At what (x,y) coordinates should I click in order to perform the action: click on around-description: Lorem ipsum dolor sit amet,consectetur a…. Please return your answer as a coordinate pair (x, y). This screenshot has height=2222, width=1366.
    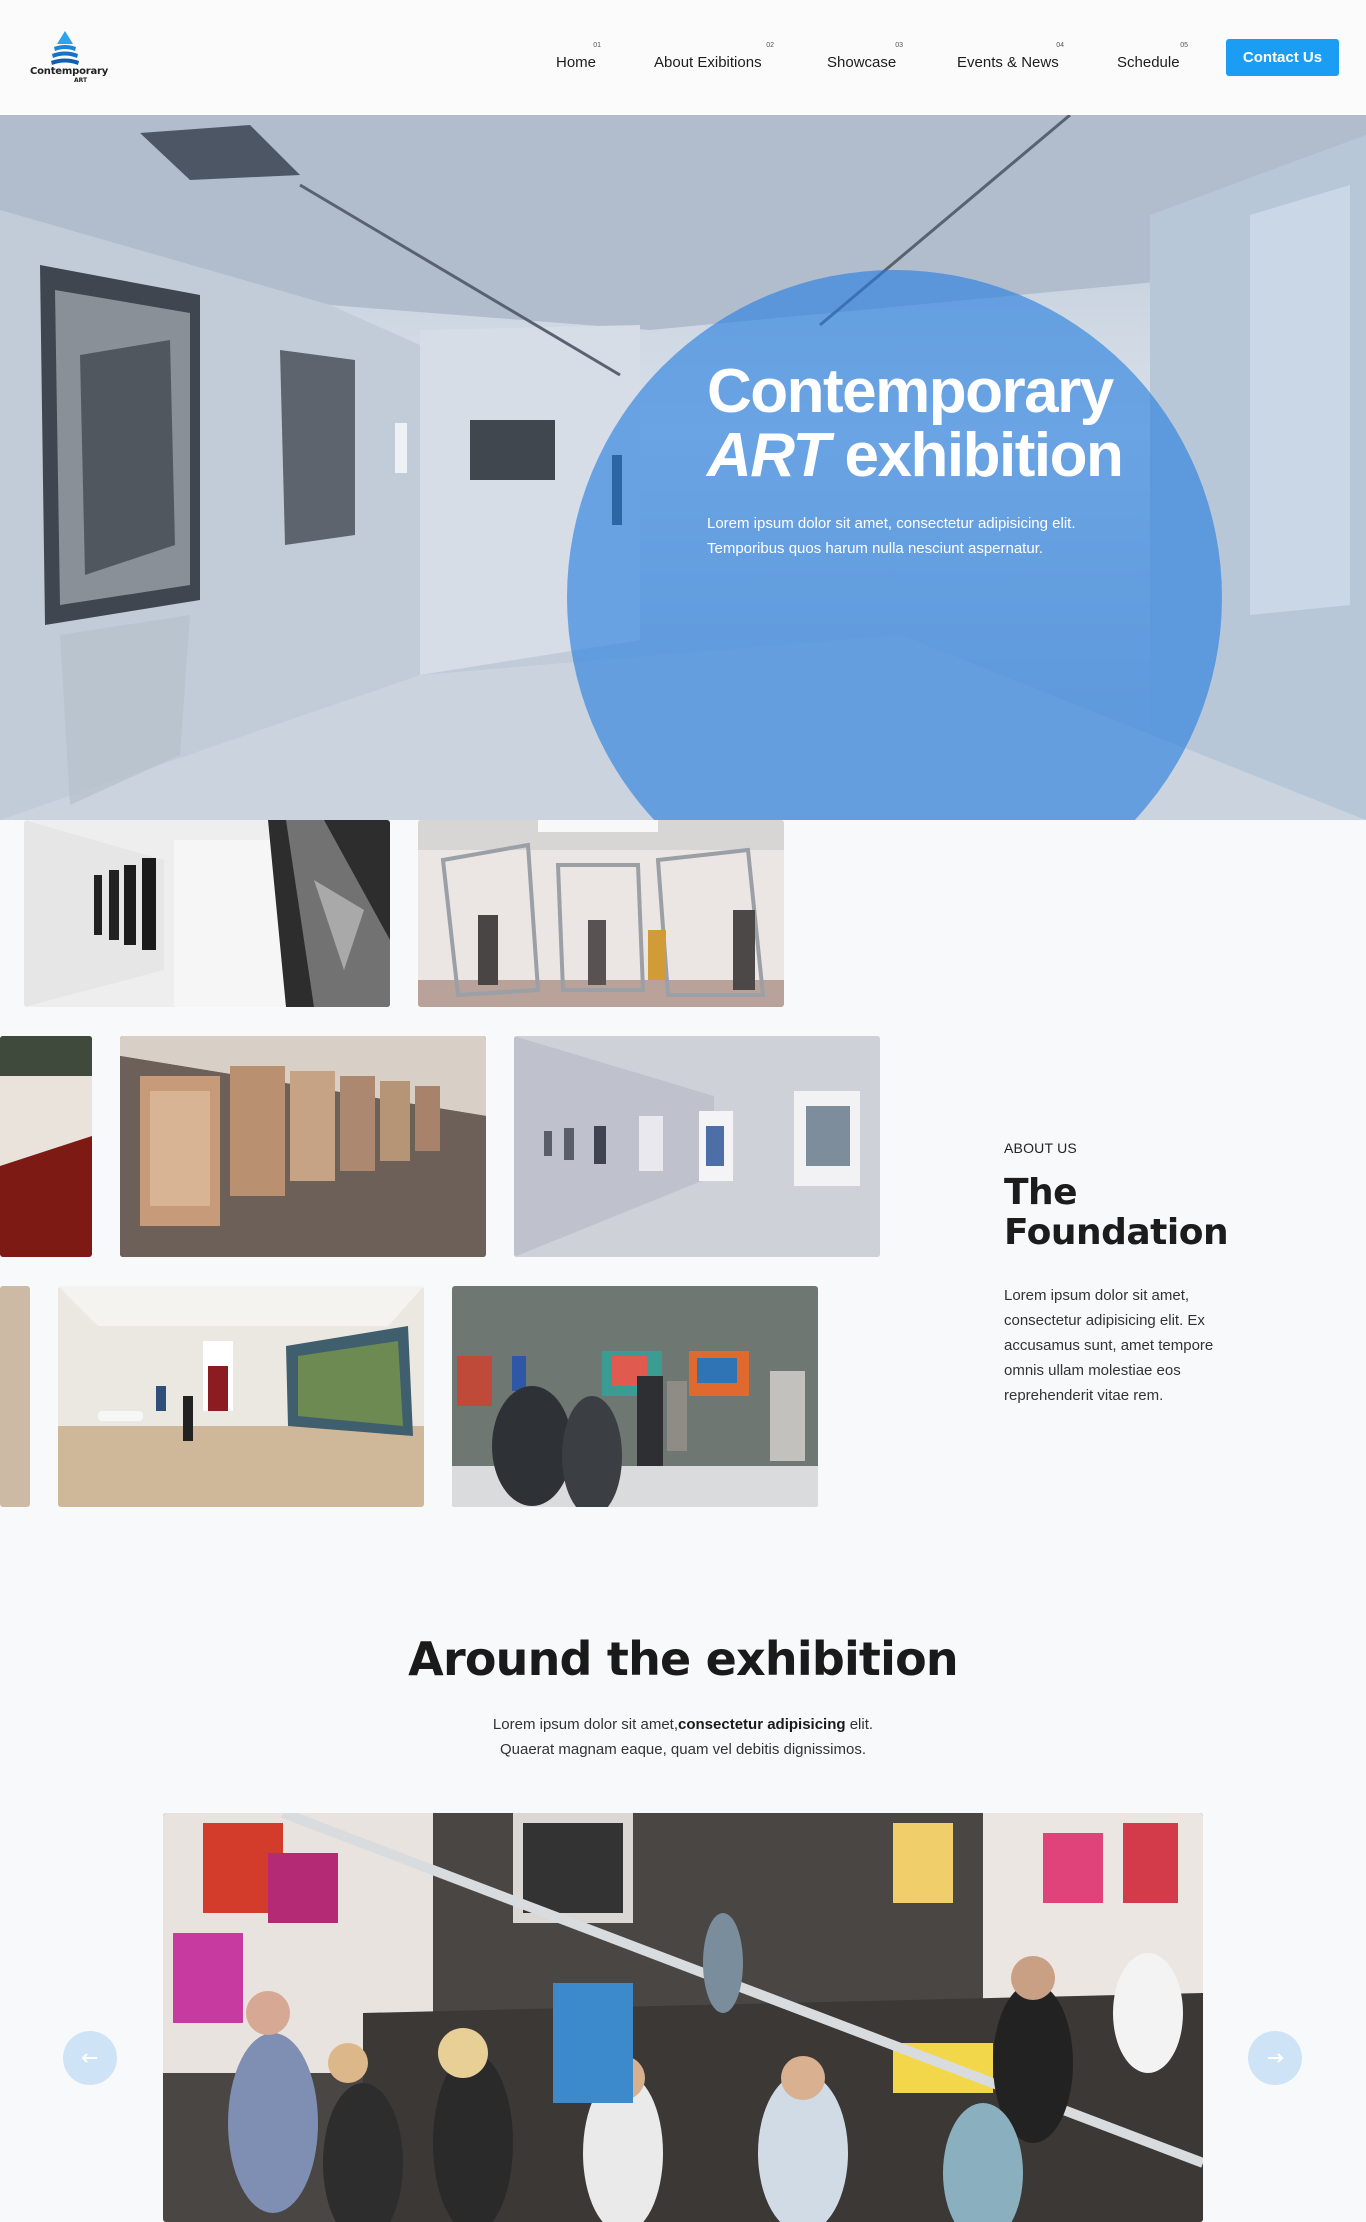
    Looking at the image, I should click on (683, 1737).